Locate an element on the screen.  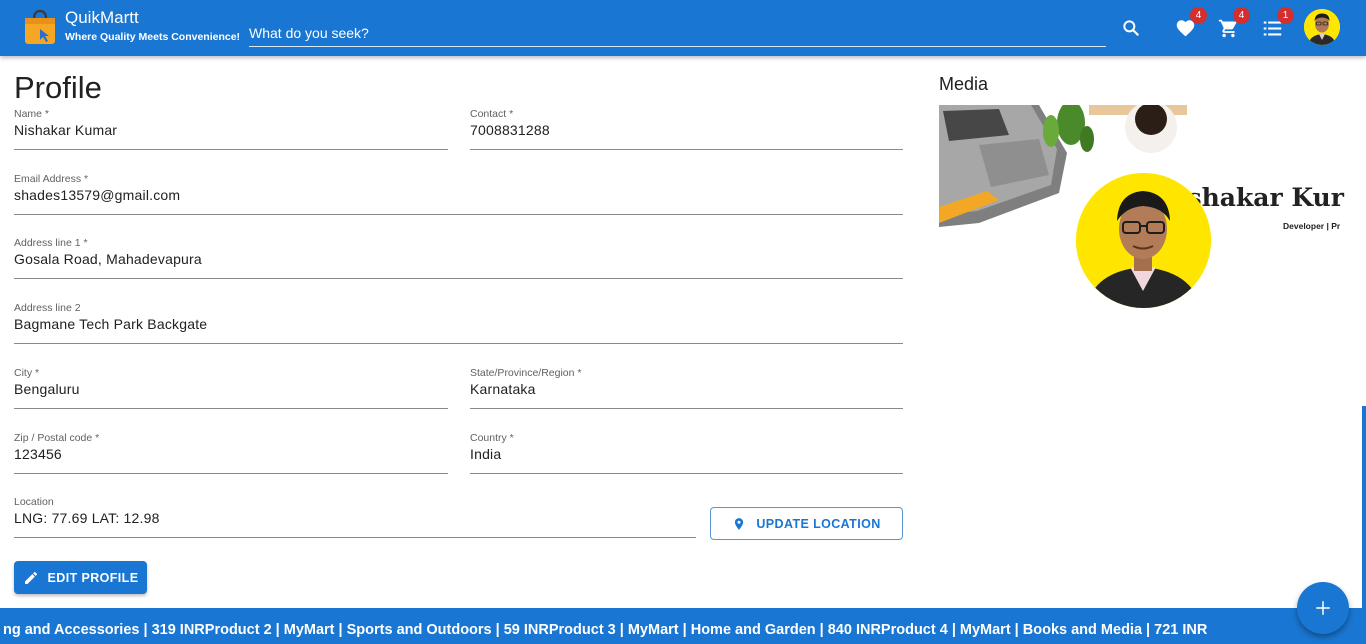
scrollbar is located at coordinates (1364, 507).